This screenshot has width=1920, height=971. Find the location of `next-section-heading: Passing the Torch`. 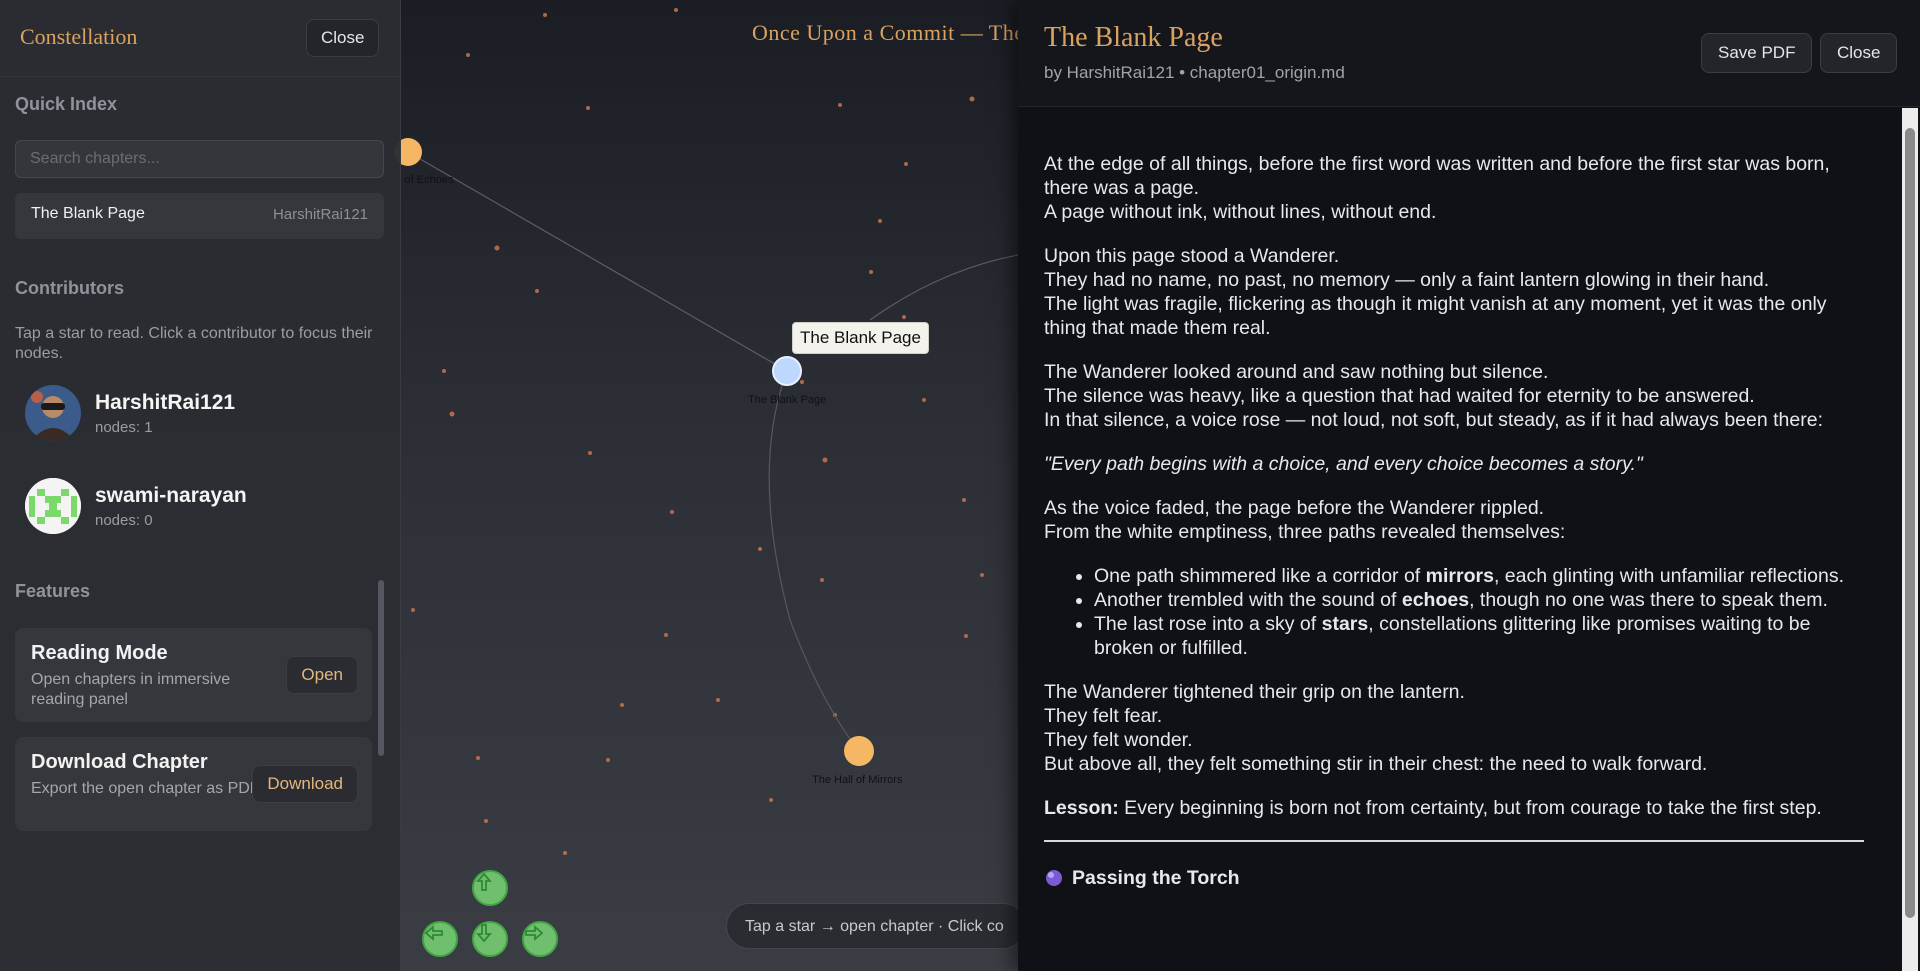

next-section-heading: Passing the Torch is located at coordinates (1454, 878).